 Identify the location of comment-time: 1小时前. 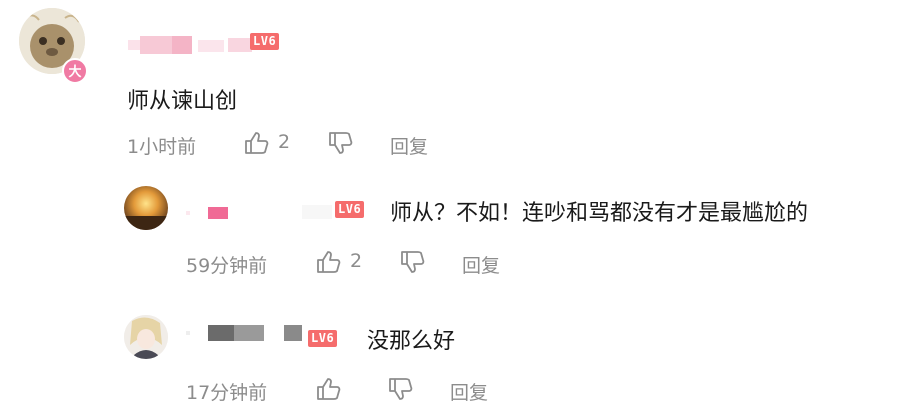
(162, 147).